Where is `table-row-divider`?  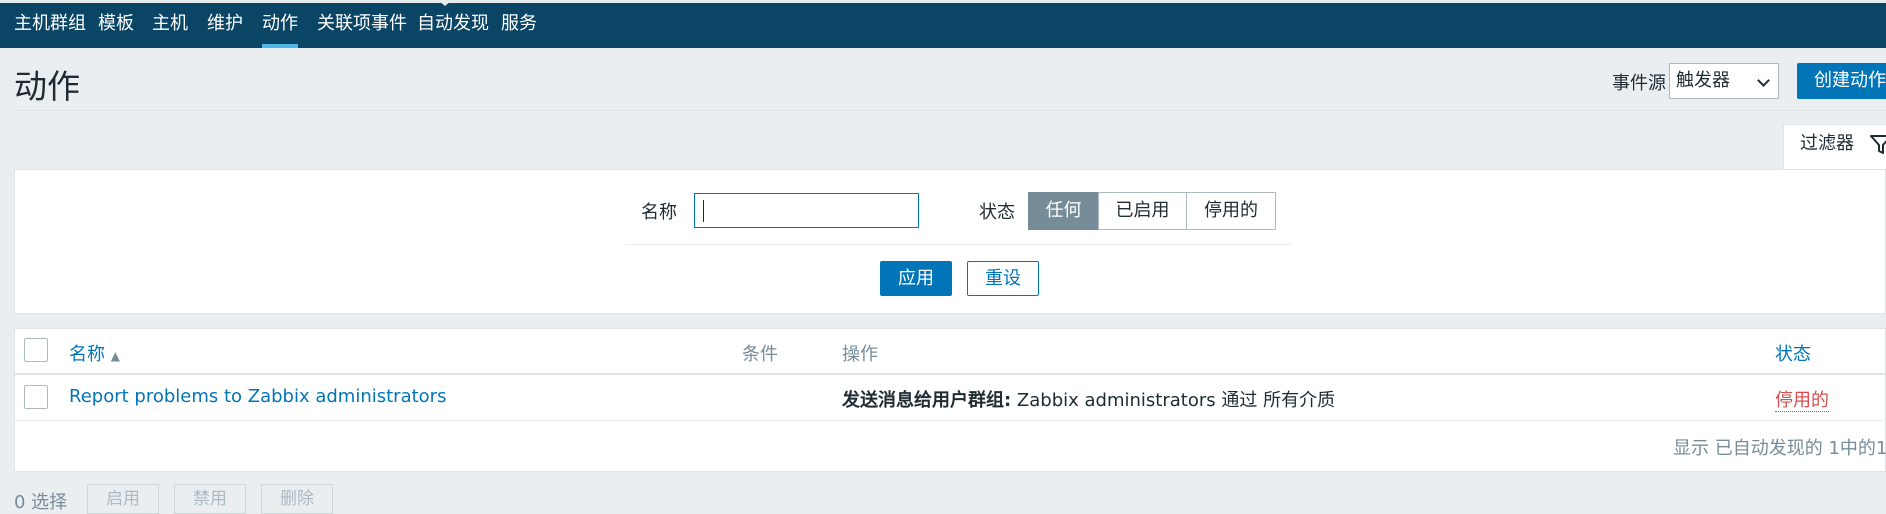 table-row-divider is located at coordinates (950, 420).